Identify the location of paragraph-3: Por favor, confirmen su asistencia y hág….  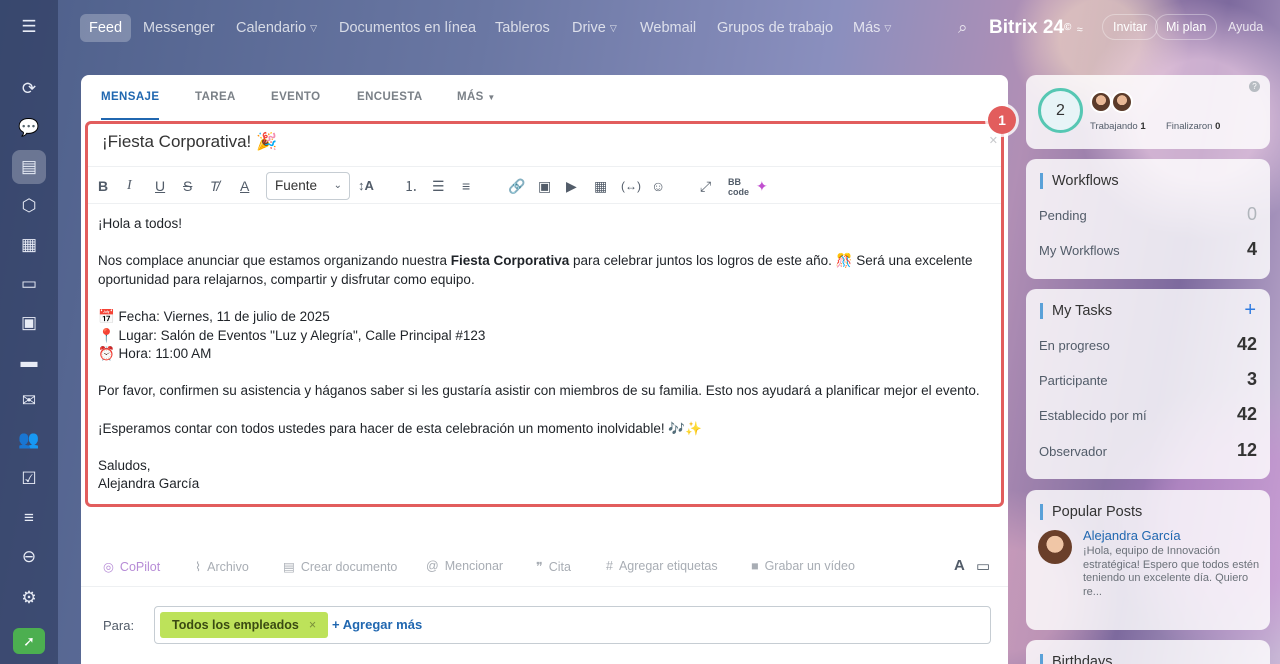
(539, 391).